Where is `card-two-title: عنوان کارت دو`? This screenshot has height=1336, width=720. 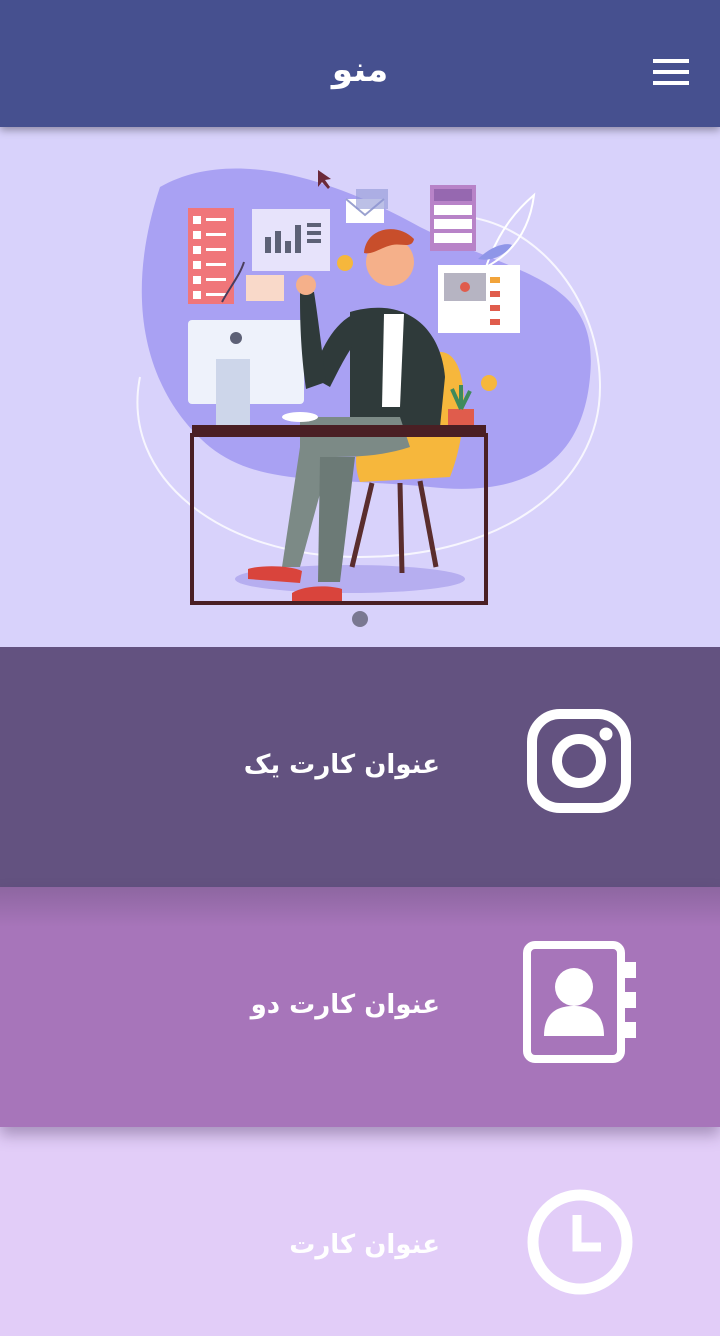 card-two-title: عنوان کارت دو is located at coordinates (345, 1005).